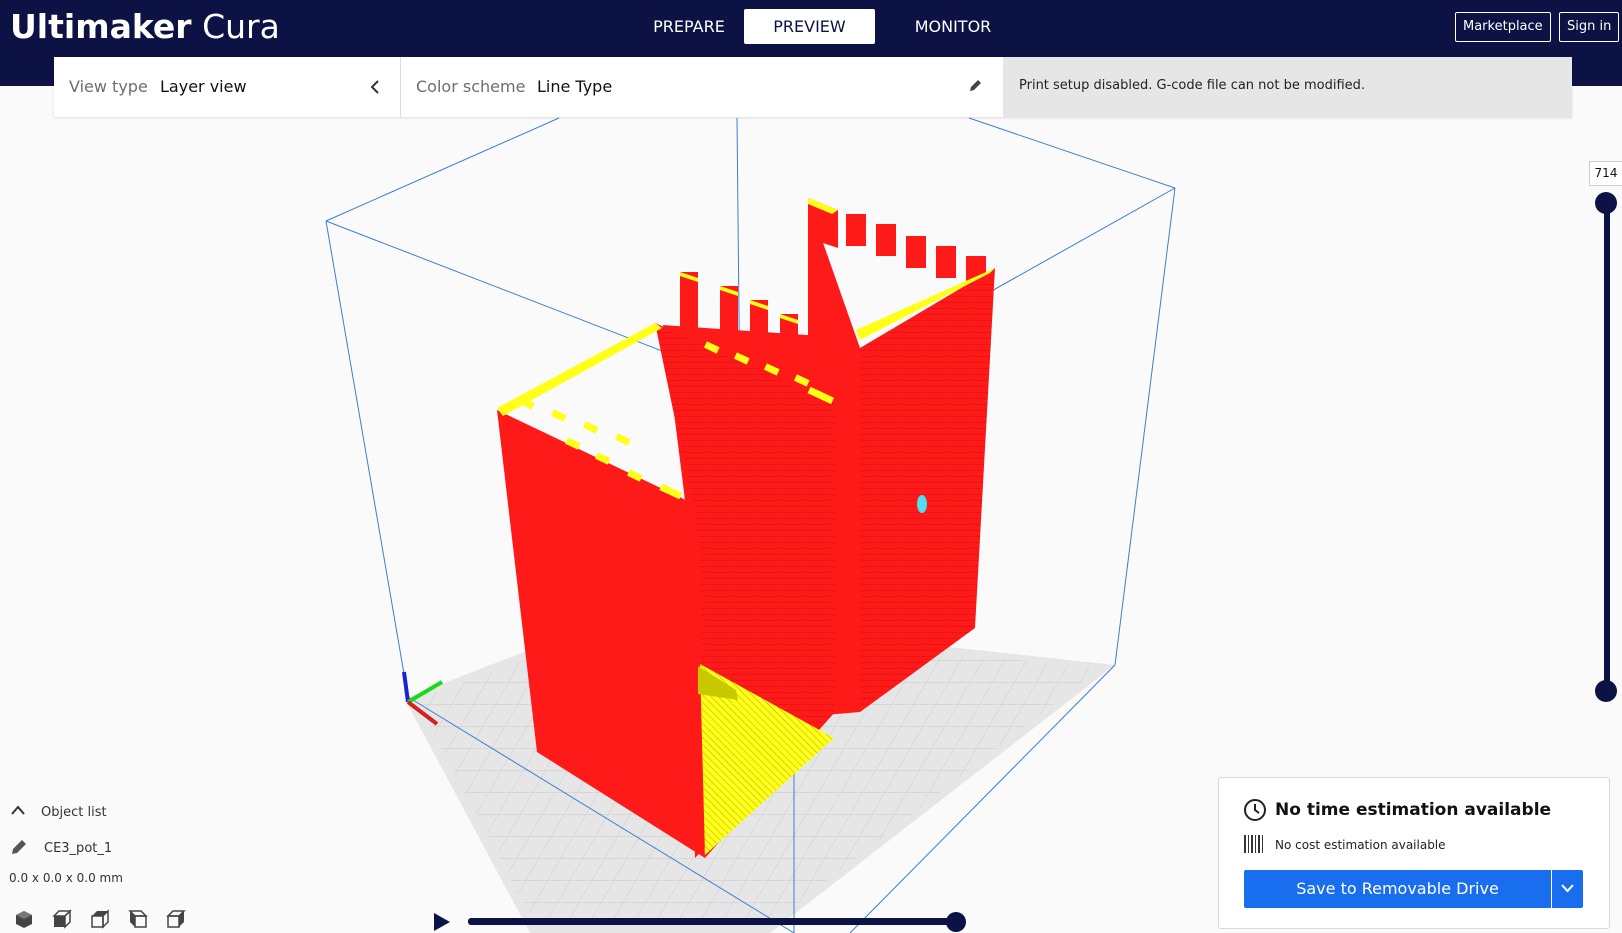 This screenshot has width=1622, height=933. What do you see at coordinates (62, 919) in the screenshot?
I see `view-front-icon` at bounding box center [62, 919].